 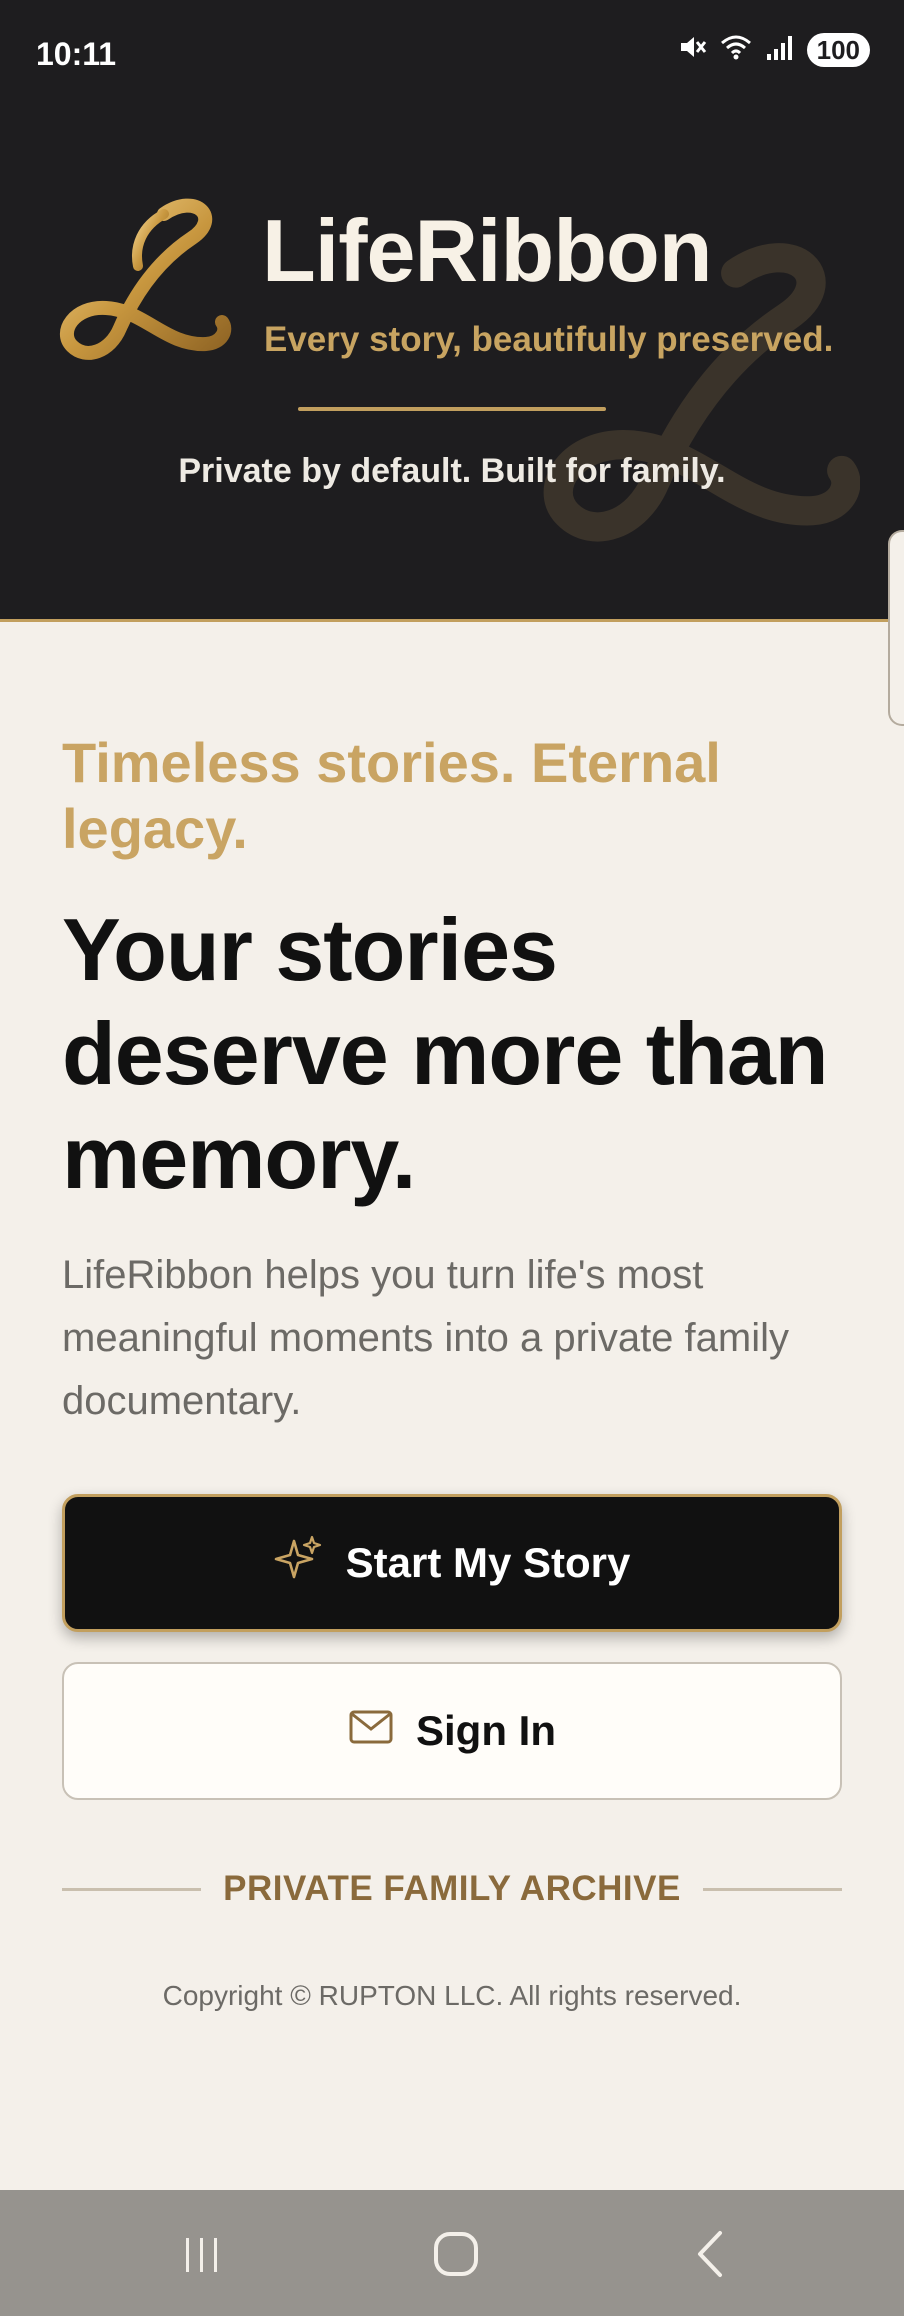 What do you see at coordinates (456, 2254) in the screenshot?
I see `home-icon` at bounding box center [456, 2254].